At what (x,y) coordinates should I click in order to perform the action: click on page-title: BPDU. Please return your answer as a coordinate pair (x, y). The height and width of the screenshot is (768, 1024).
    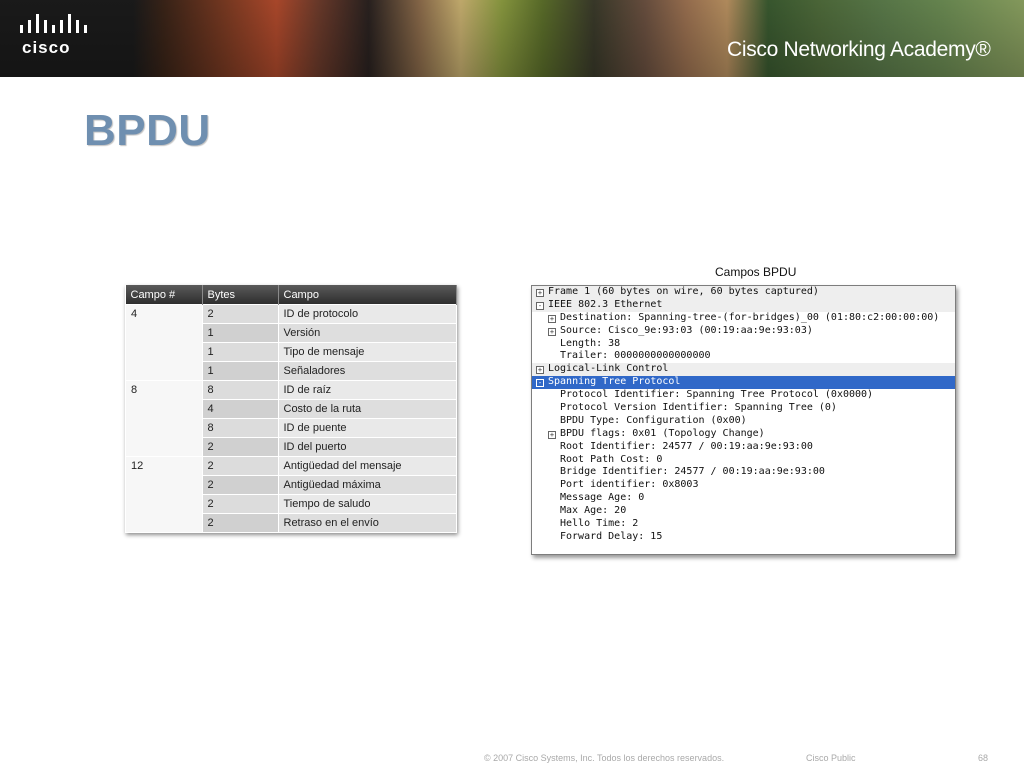
    Looking at the image, I should click on (147, 130).